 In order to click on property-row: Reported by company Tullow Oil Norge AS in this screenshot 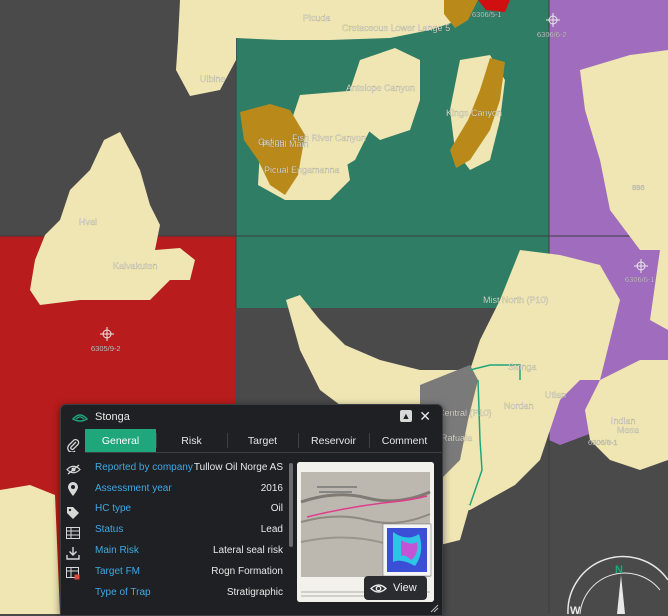, I will do `click(189, 470)`.